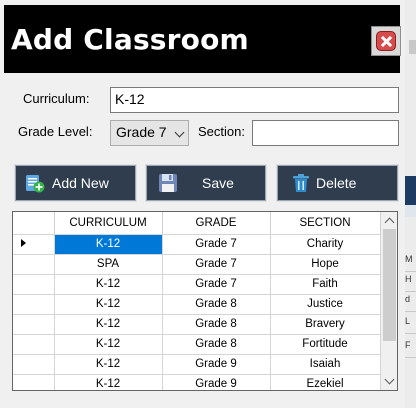  I want to click on background-row: H, so click(410, 283).